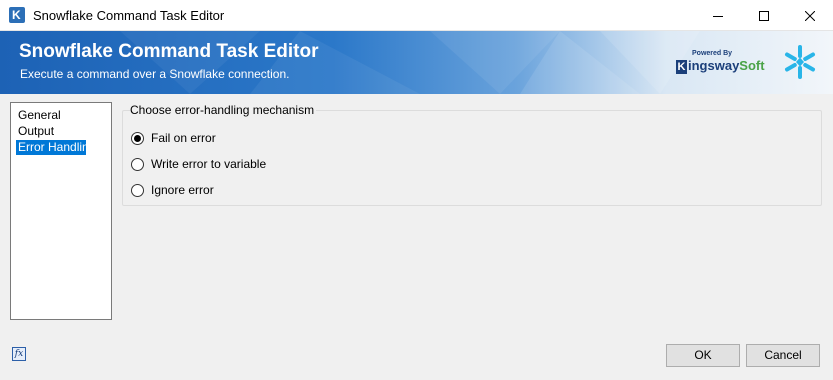  I want to click on expression-fx-icon: fx, so click(19, 354).